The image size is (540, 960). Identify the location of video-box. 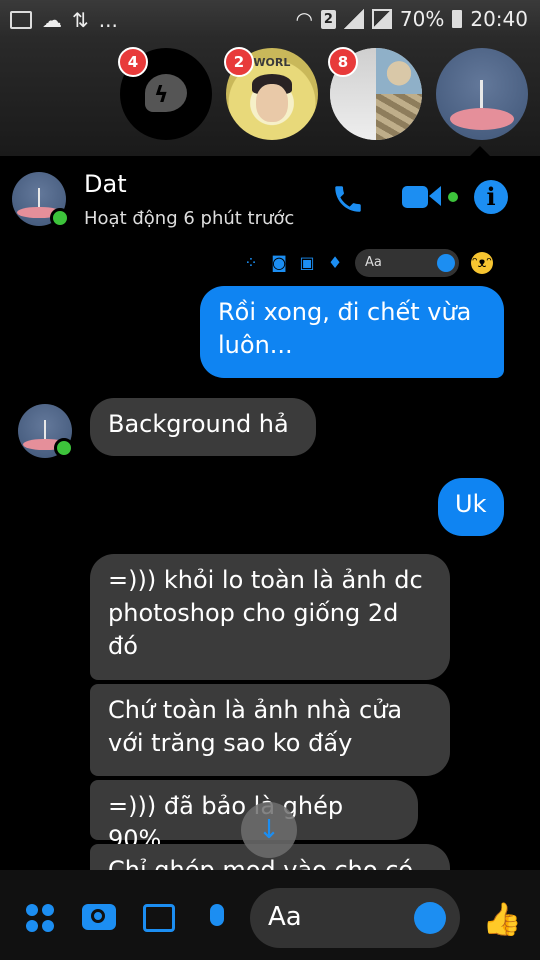
(415, 197).